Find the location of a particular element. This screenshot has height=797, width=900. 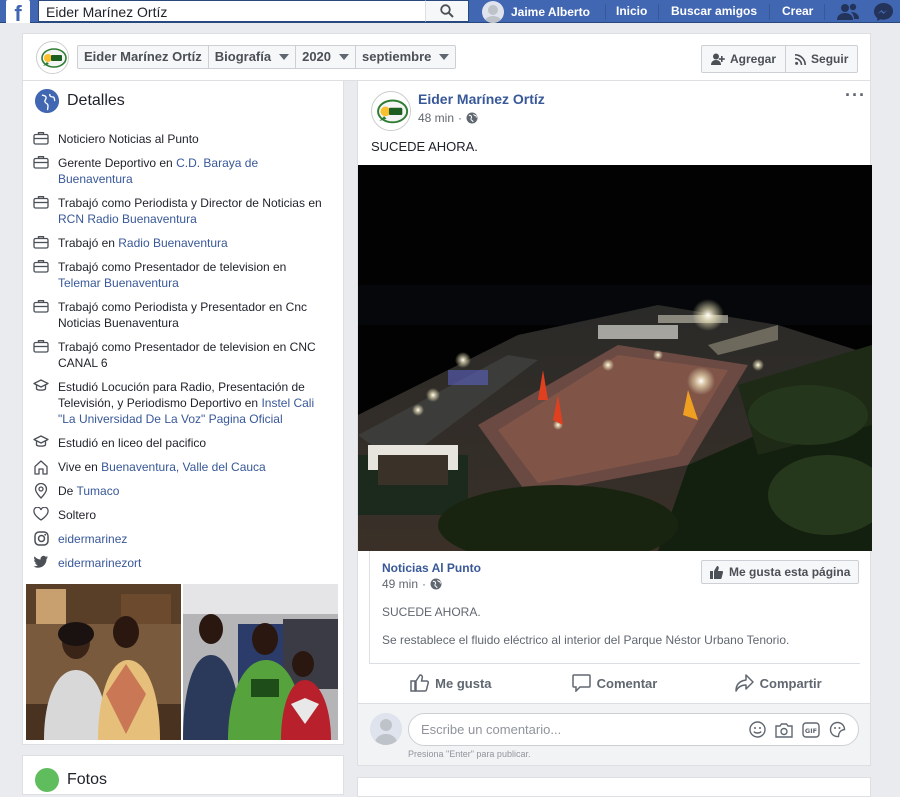

profile-link: Jaime Alberto is located at coordinates (536, 11).